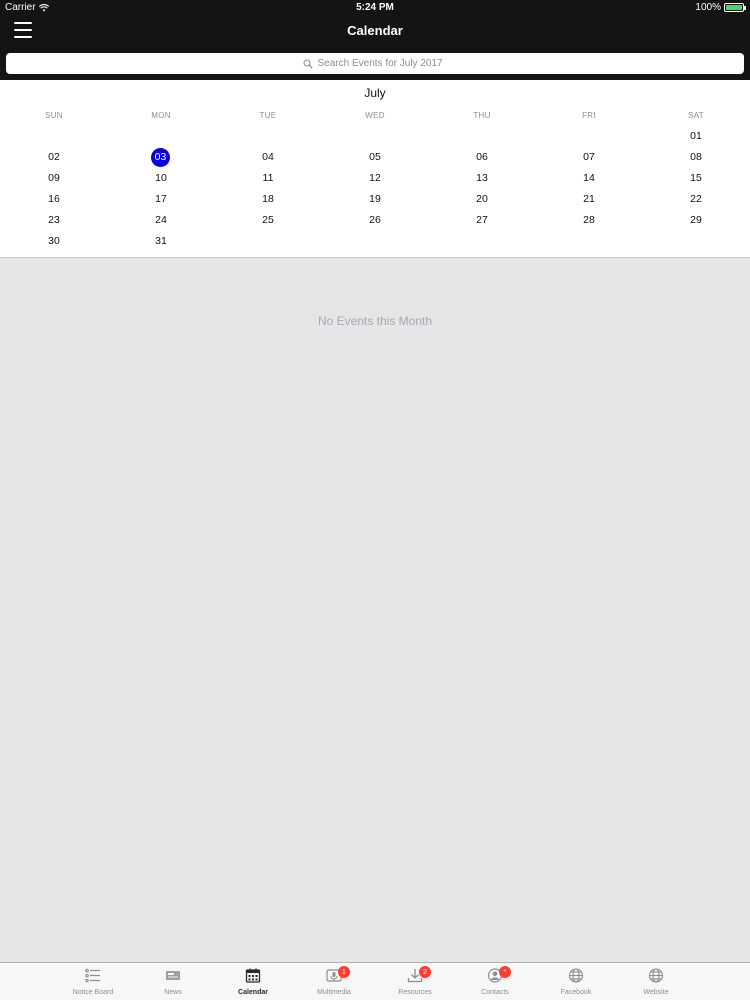 Image resolution: width=750 pixels, height=1000 pixels. I want to click on calendar-day: 25, so click(268, 220).